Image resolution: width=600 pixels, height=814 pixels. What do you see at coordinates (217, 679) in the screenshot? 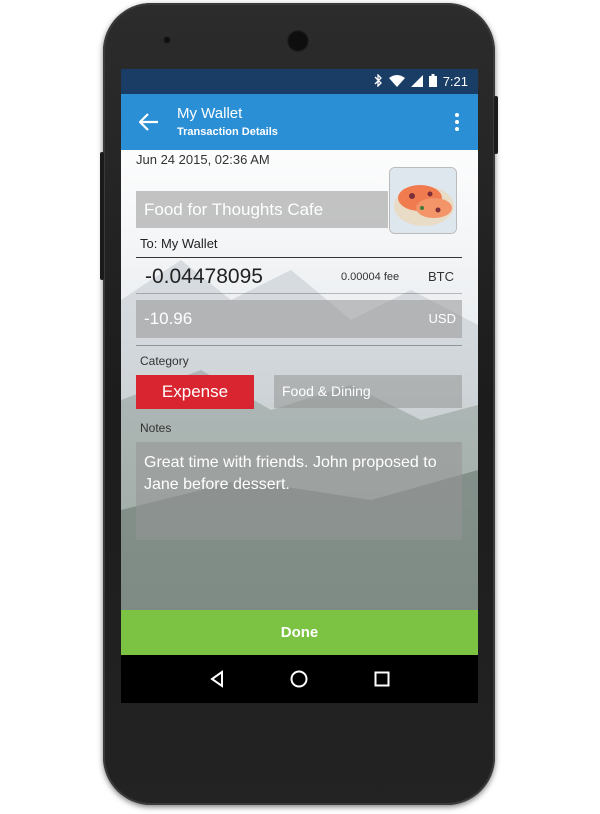
I see `back-triangle-icon` at bounding box center [217, 679].